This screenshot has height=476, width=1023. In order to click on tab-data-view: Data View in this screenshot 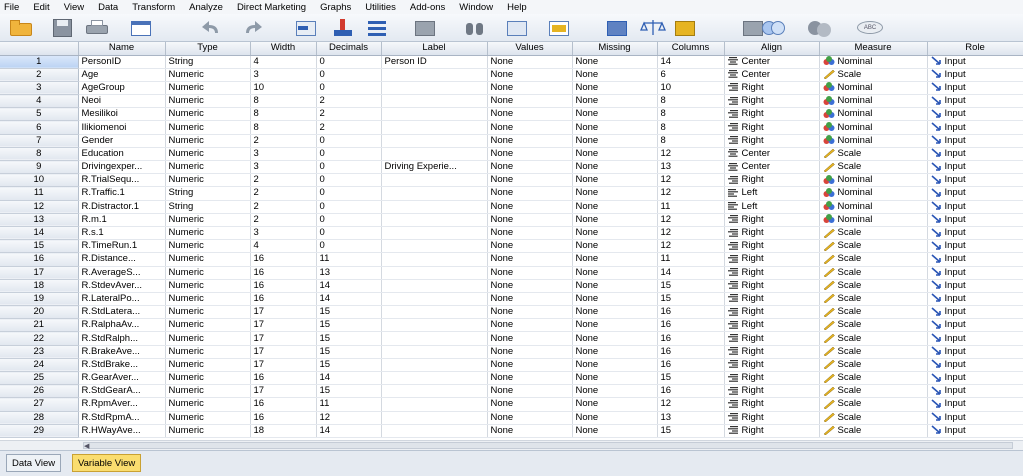, I will do `click(34, 463)`.